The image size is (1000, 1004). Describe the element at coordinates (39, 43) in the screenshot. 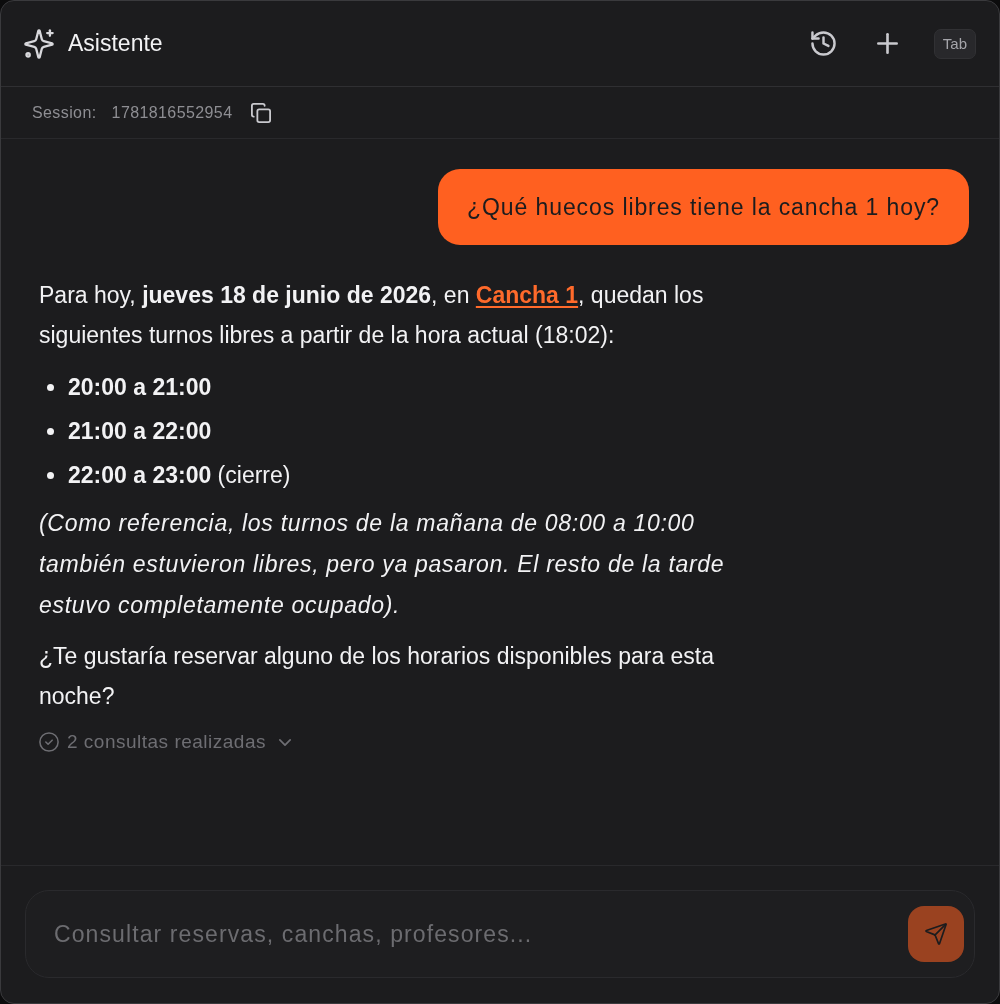

I see `sparkle-icon` at that location.